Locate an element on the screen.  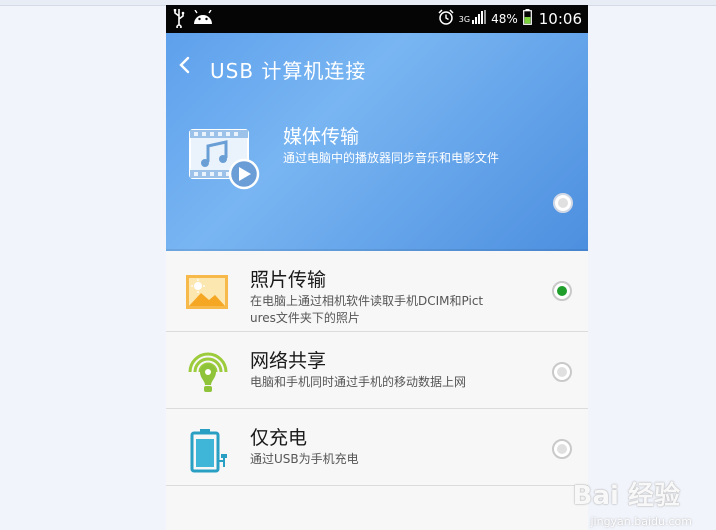
option-title: 仅充电 is located at coordinates (279, 438).